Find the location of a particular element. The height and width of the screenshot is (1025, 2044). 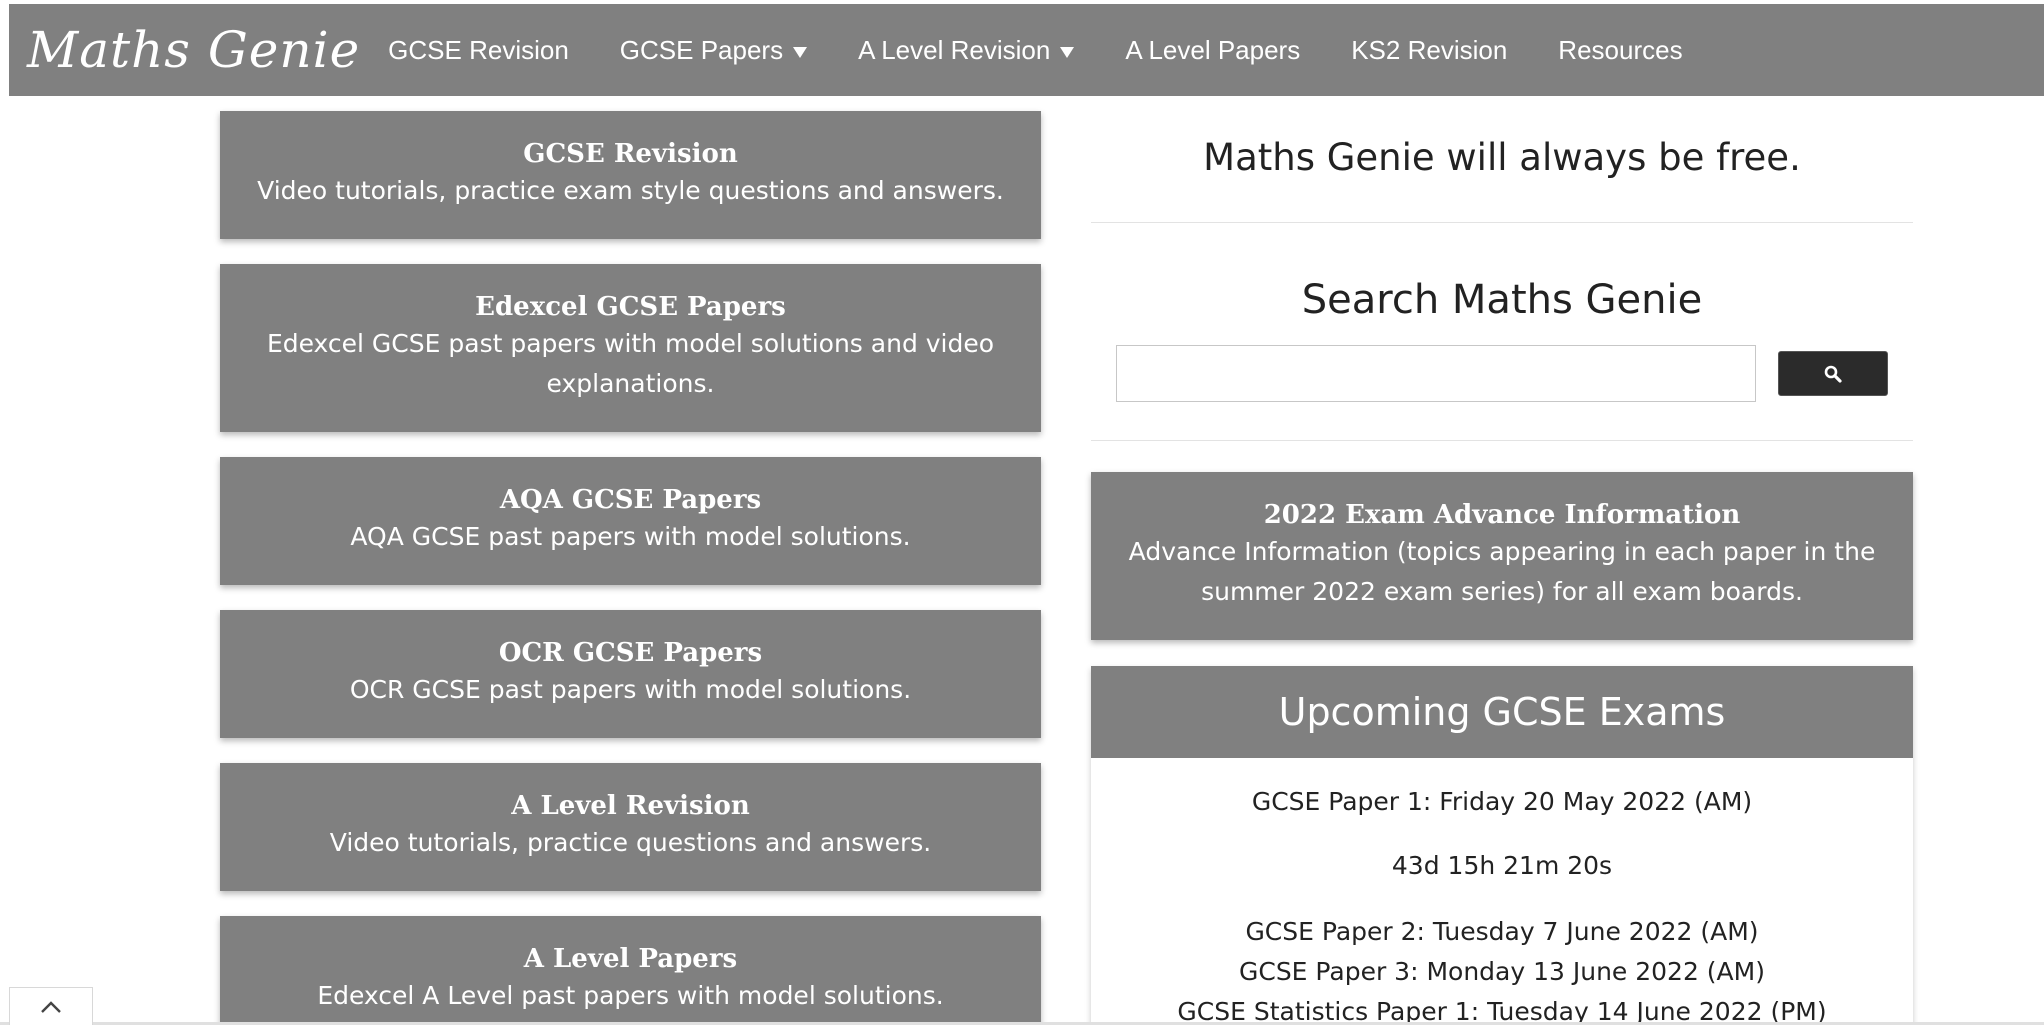

search-icon is located at coordinates (1833, 374).